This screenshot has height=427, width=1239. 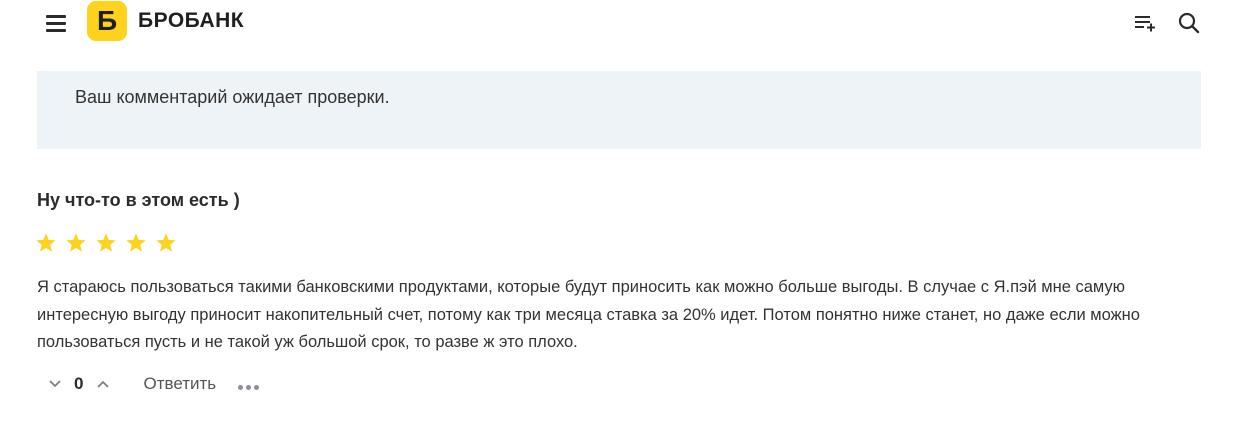 I want to click on site-logo: Б БРОБАНК, so click(x=165, y=21).